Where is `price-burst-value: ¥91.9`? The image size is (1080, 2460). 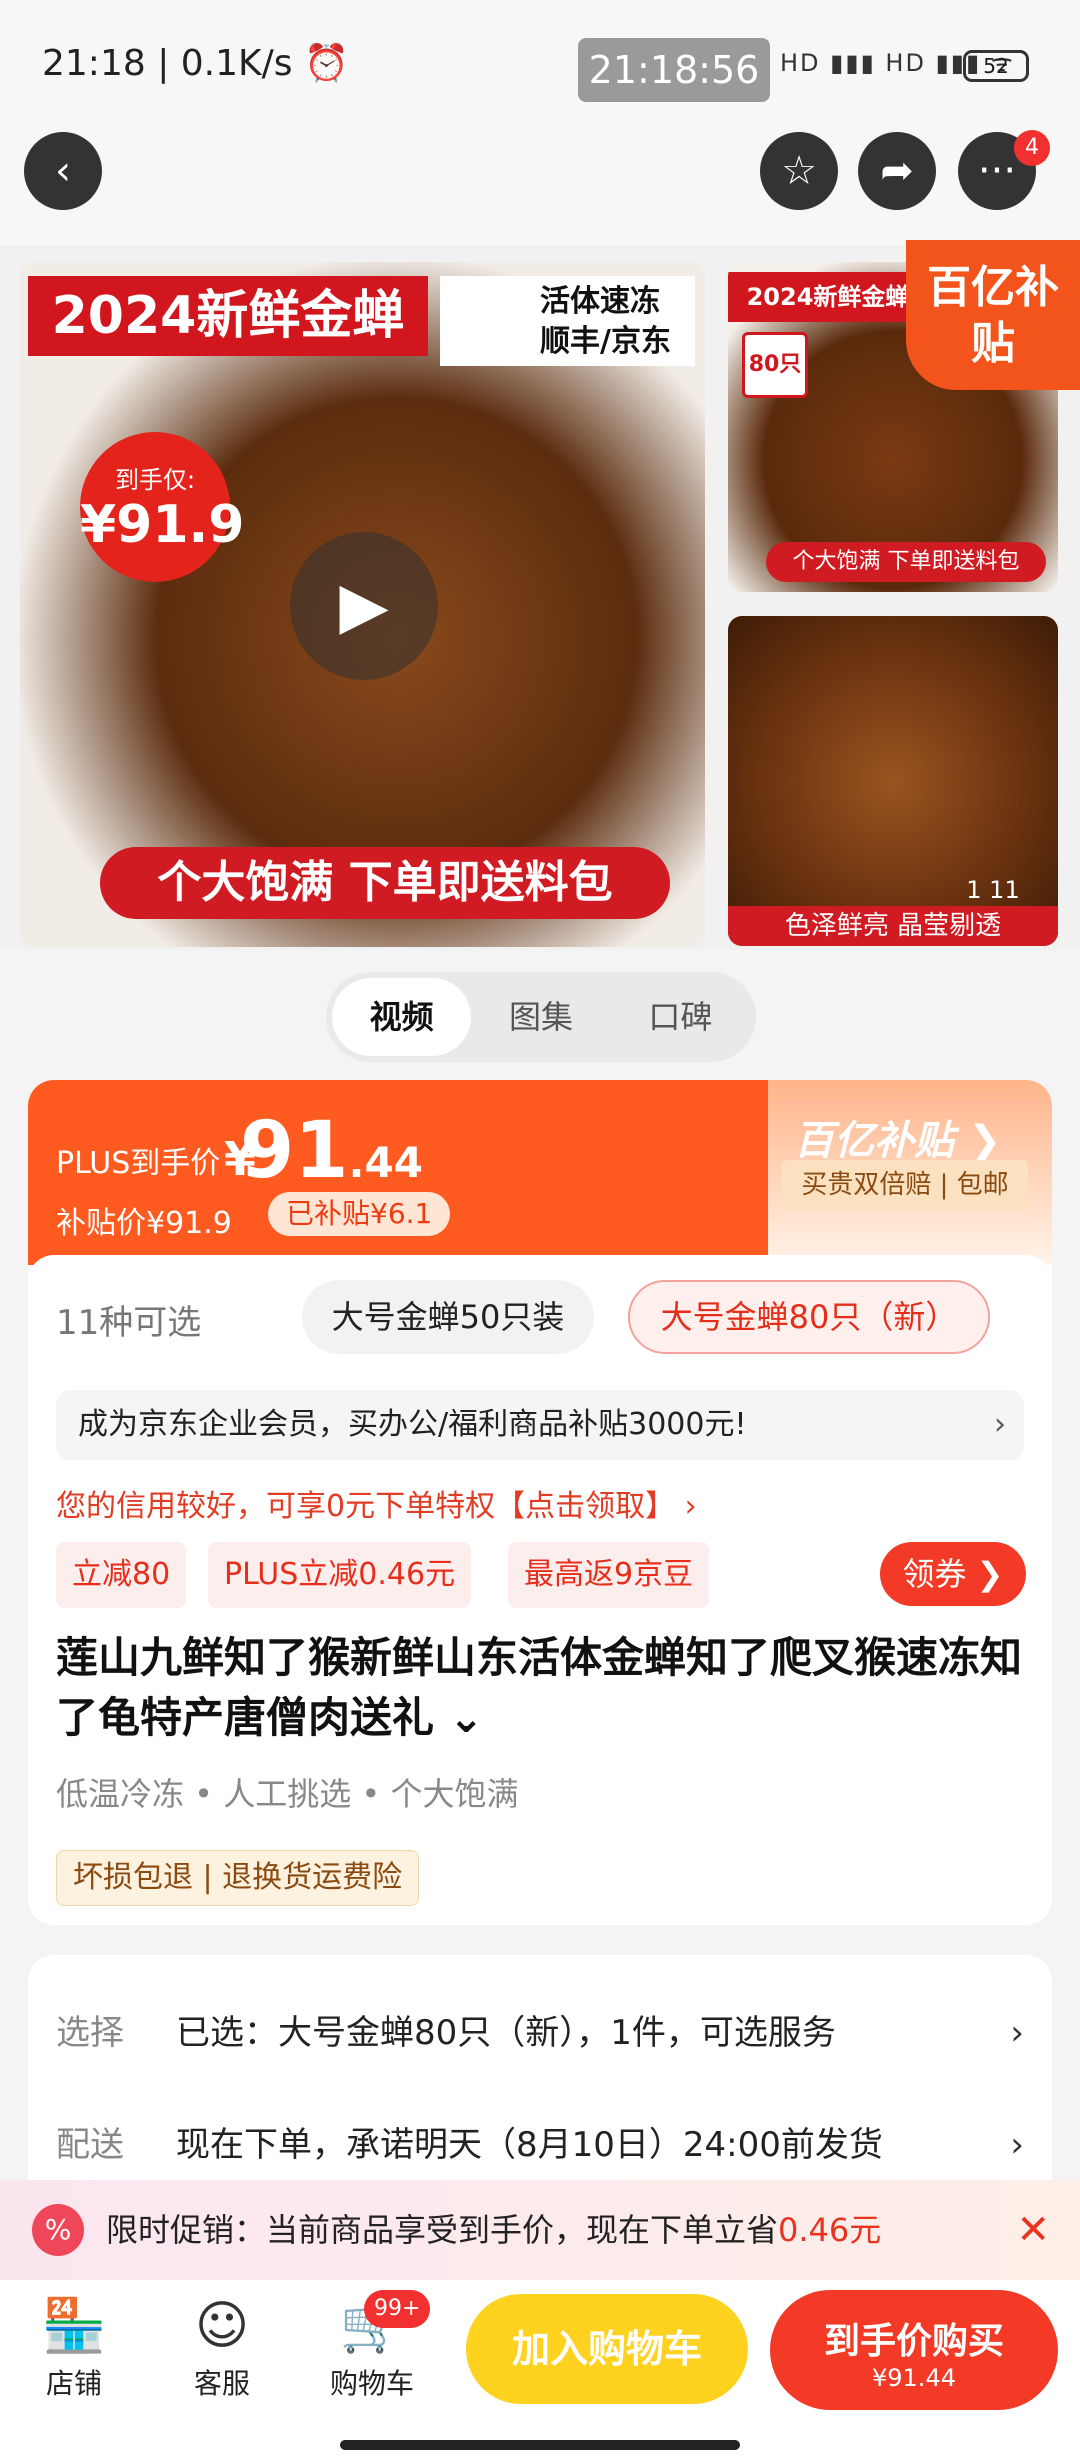
price-burst-value: ¥91.9 is located at coordinates (162, 525).